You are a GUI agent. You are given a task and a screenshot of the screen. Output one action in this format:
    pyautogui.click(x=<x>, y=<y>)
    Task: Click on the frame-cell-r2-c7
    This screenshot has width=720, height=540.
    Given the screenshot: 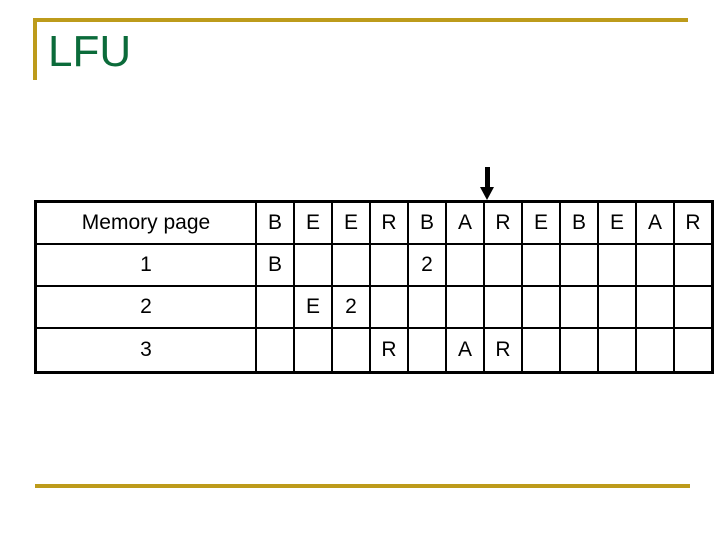 What is the action you would take?
    pyautogui.click(x=503, y=306)
    